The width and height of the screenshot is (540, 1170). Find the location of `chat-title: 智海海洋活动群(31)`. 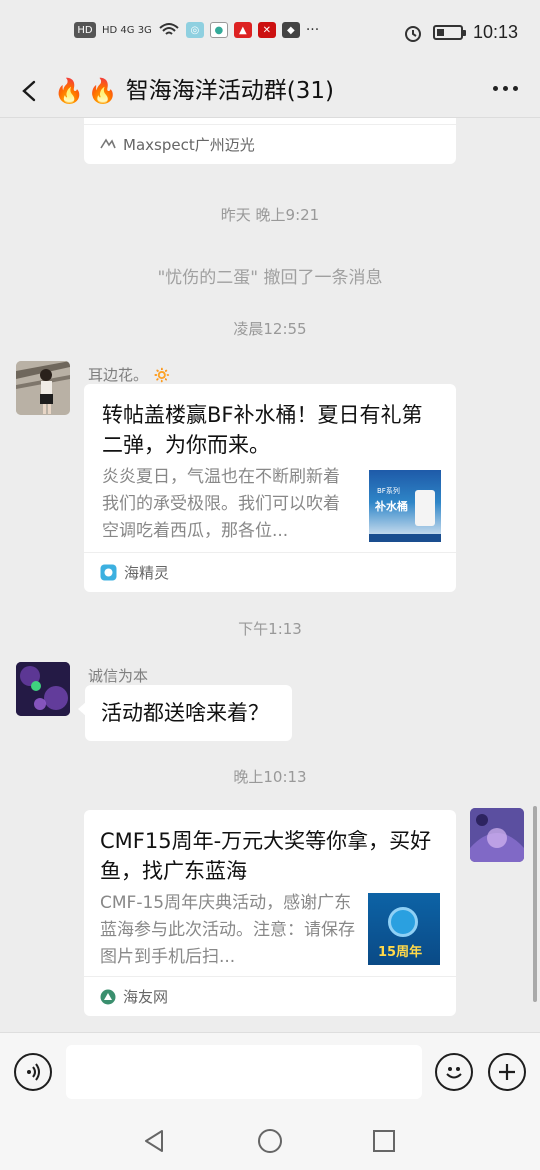

chat-title: 智海海洋活动群(31) is located at coordinates (229, 91).